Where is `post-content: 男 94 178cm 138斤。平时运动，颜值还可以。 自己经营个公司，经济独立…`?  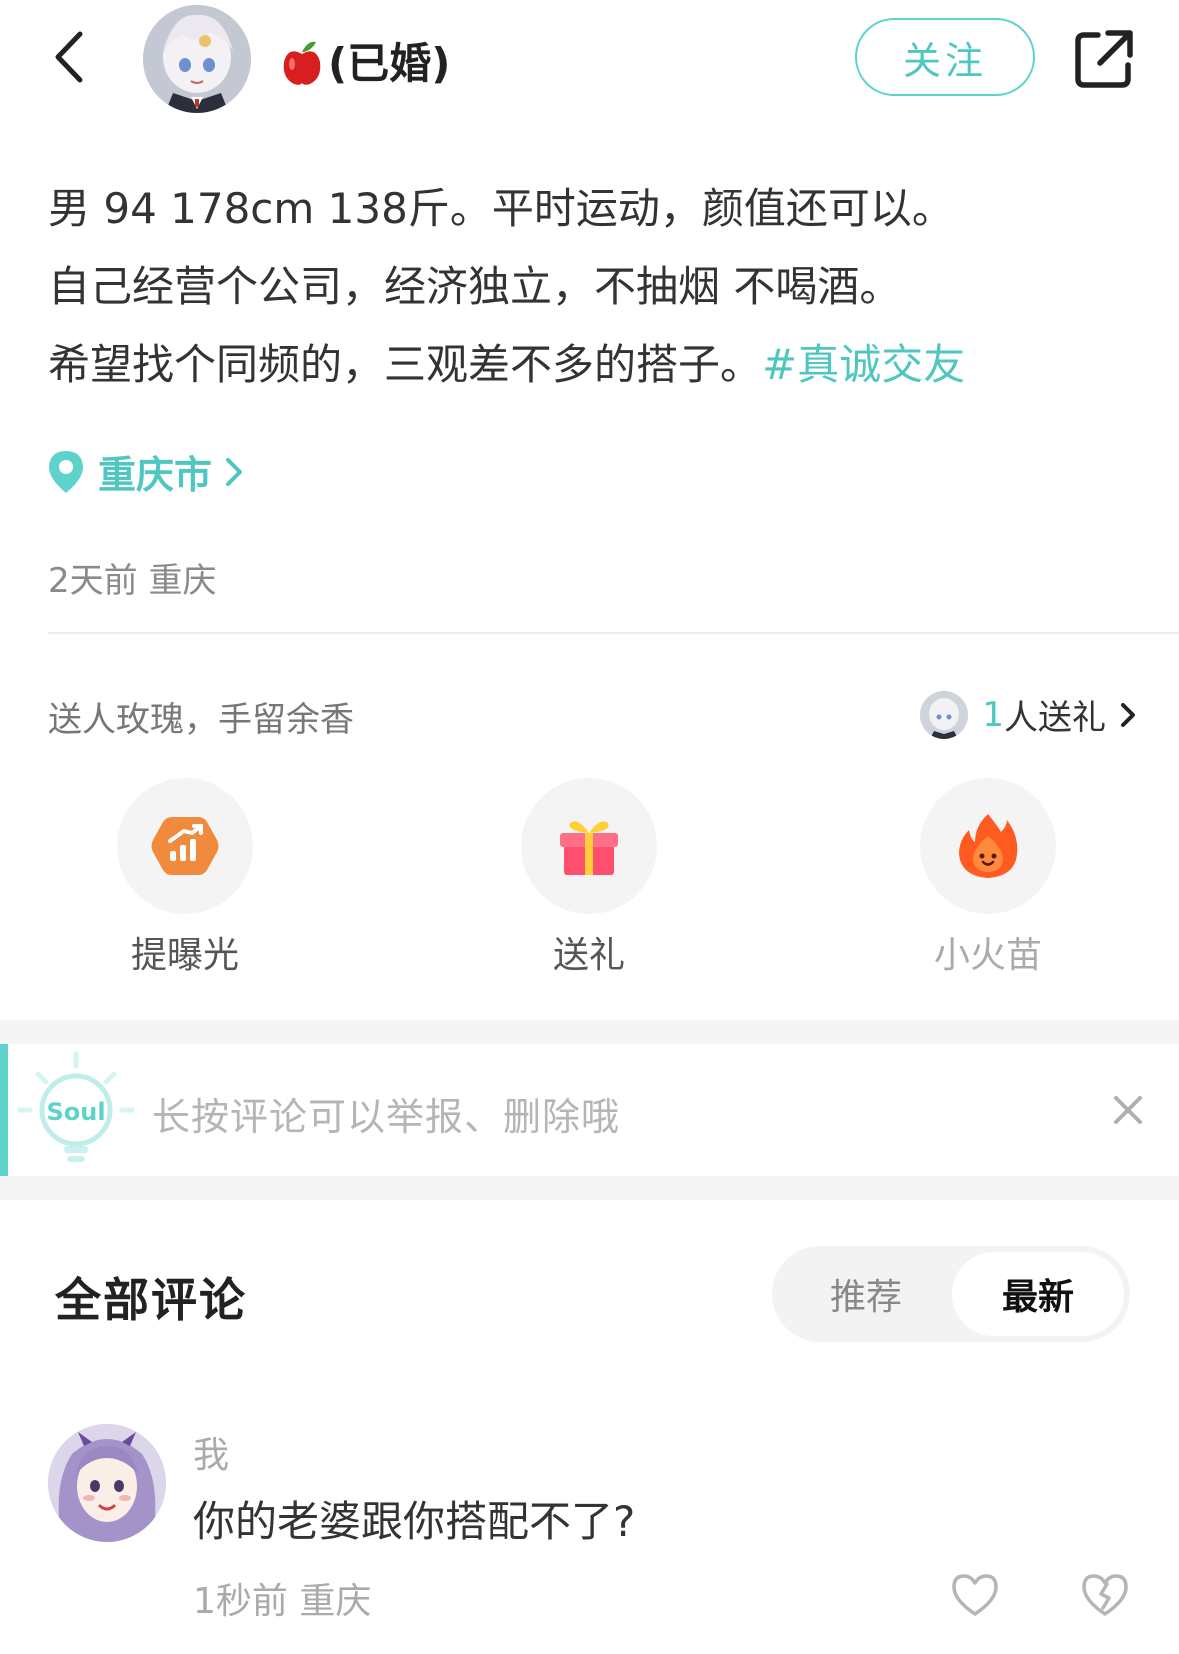 post-content: 男 94 178cm 138斤。平时运动，颜值还可以。 自己经营个公司，经济独立… is located at coordinates (598, 287).